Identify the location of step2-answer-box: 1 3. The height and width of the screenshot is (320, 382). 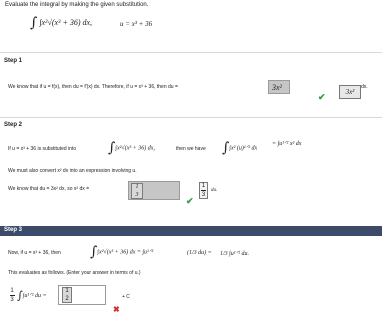
(154, 190).